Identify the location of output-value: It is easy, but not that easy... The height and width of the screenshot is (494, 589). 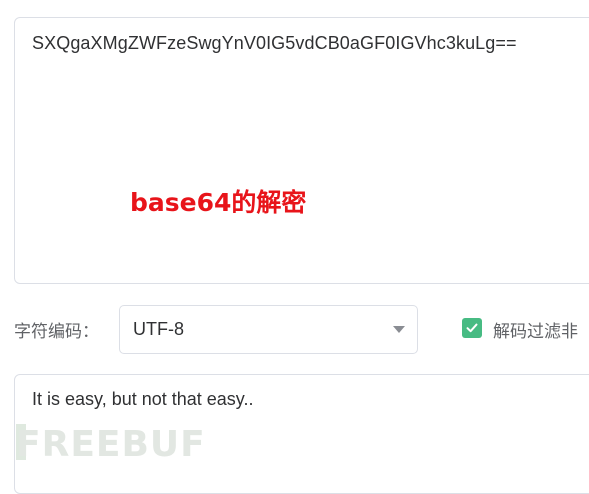
(143, 399).